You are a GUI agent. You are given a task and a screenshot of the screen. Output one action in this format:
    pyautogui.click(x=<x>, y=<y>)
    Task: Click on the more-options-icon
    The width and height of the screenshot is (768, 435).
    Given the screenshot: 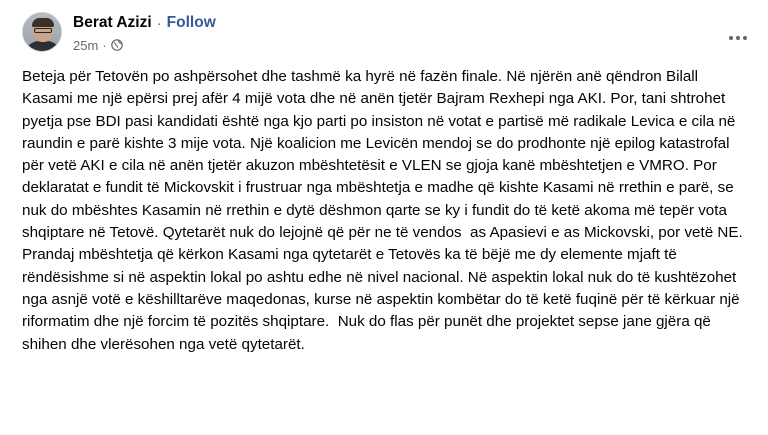 What is the action you would take?
    pyautogui.click(x=738, y=38)
    